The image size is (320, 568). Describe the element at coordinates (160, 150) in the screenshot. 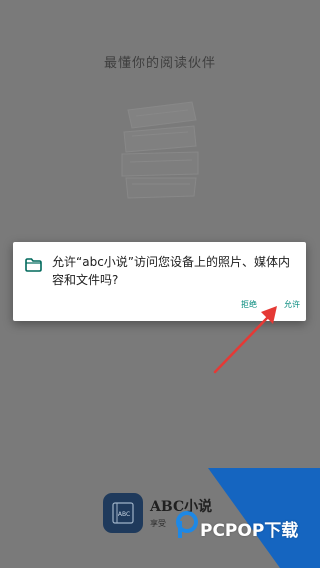

I see `books-illustration` at that location.